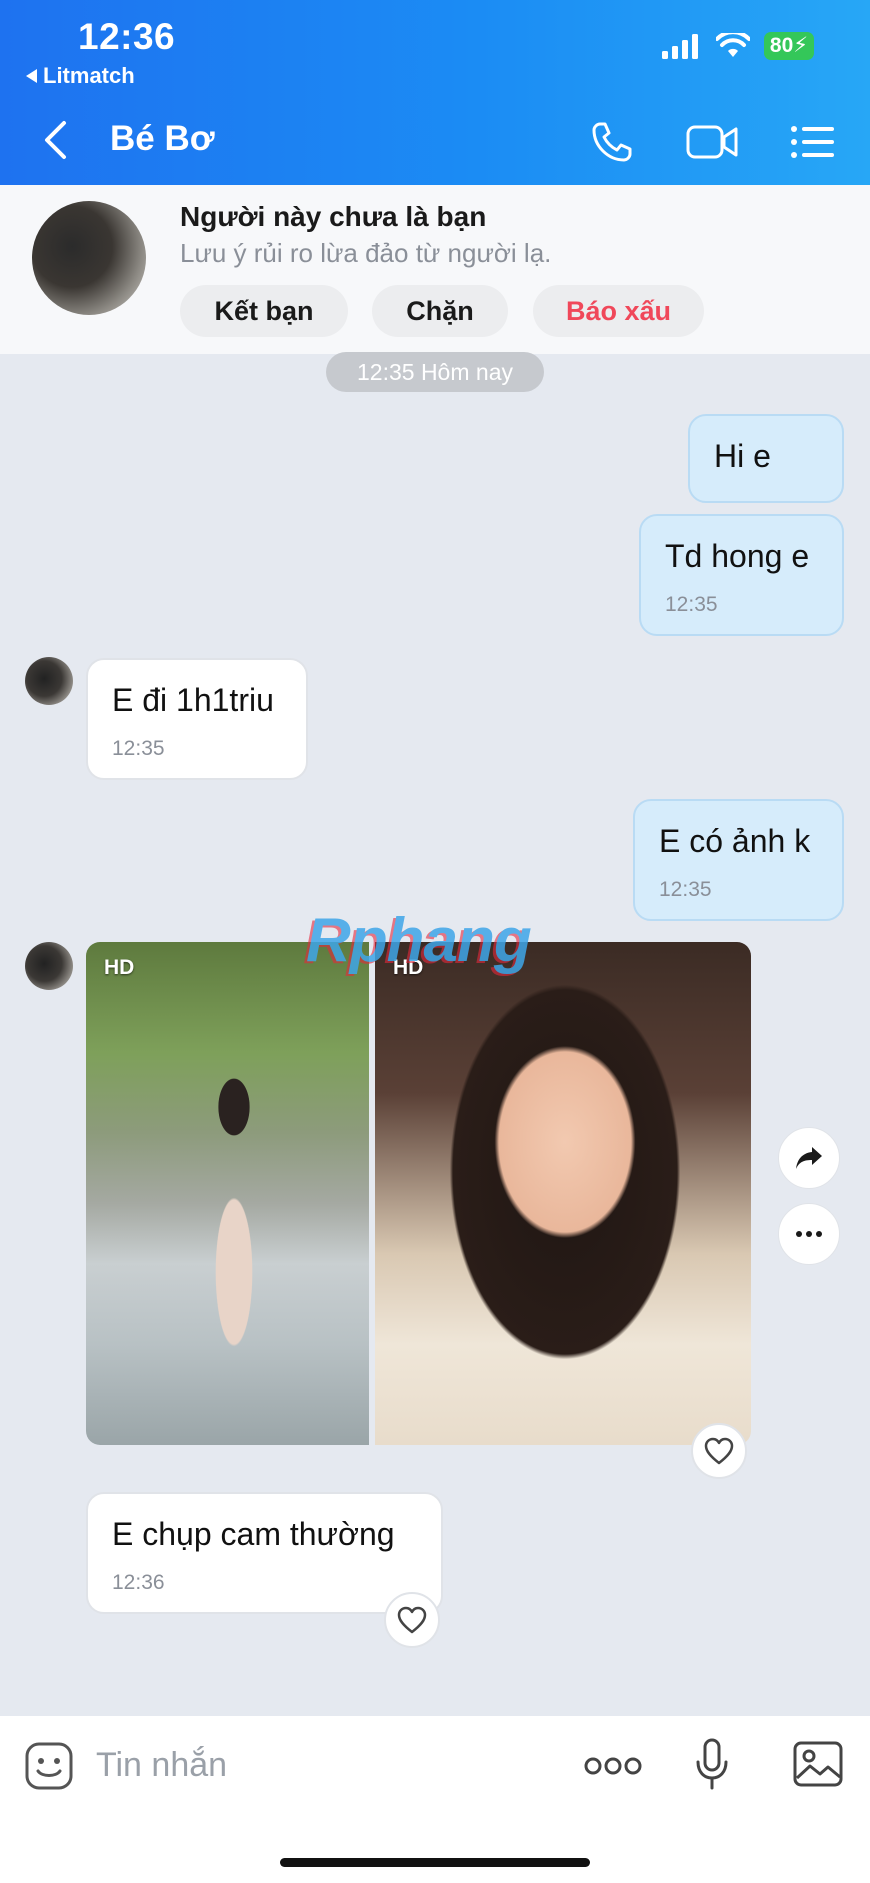 The width and height of the screenshot is (870, 1883). I want to click on contact-name: Bé Bơ, so click(162, 138).